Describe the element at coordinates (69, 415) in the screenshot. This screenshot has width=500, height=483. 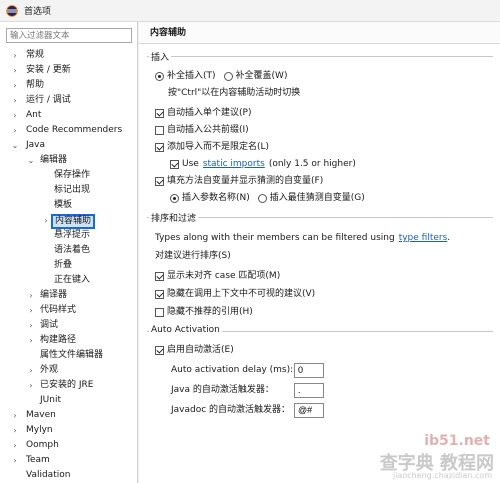
I see `tree-item-maven: › Maven` at that location.